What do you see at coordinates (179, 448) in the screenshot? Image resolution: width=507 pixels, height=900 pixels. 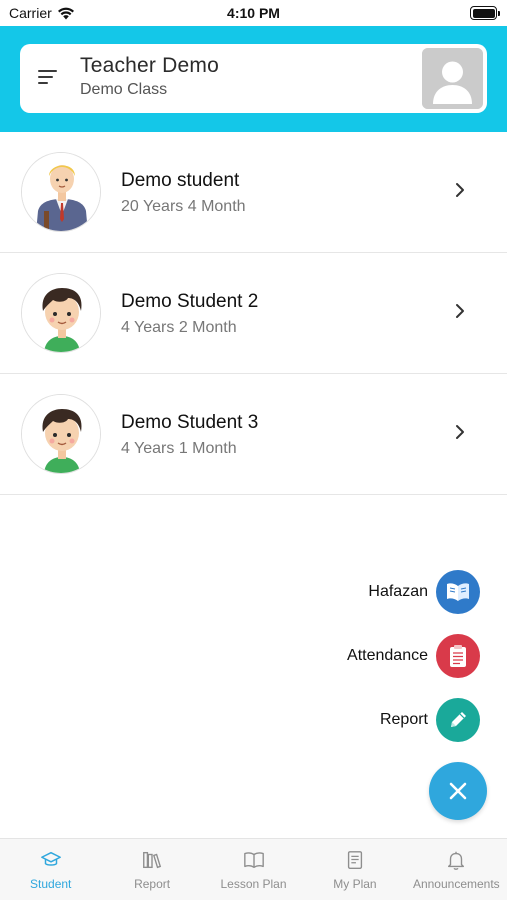 I see `student-age: 4 Years 1 Month` at bounding box center [179, 448].